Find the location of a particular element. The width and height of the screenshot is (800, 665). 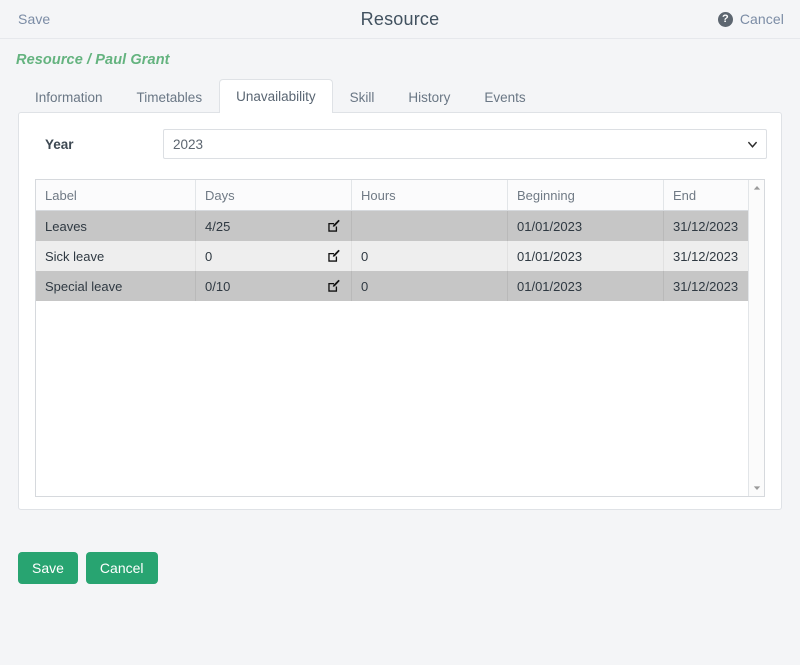

cell-hours is located at coordinates (429, 225).